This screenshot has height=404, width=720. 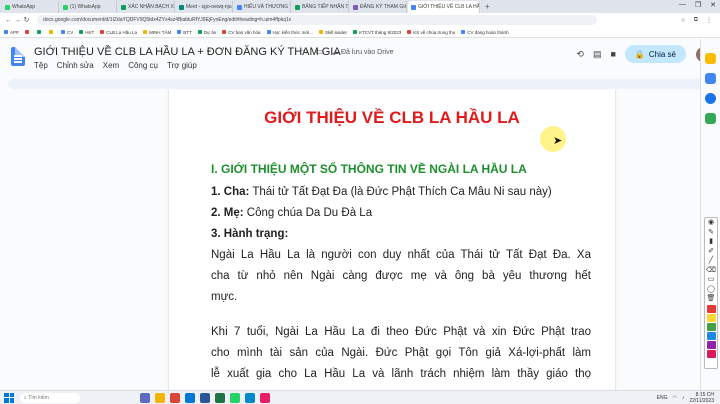 I want to click on menu-item: Chỉnh sửa, so click(x=75, y=65).